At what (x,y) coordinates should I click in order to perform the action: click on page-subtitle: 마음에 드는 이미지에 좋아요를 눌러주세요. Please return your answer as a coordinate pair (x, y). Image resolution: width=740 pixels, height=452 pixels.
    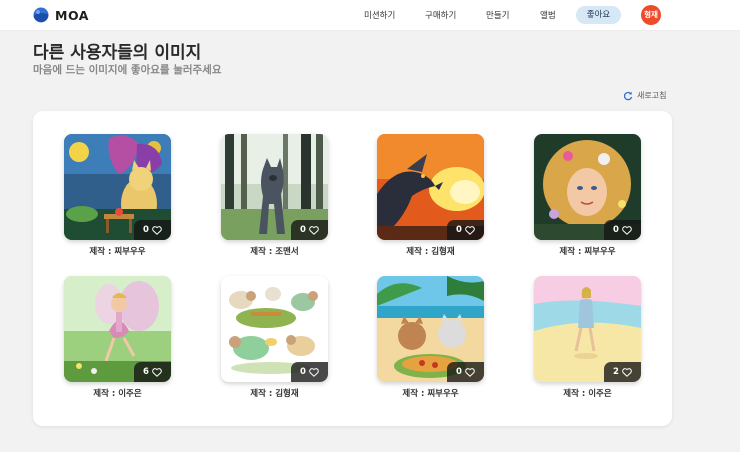
    Looking at the image, I should click on (127, 70).